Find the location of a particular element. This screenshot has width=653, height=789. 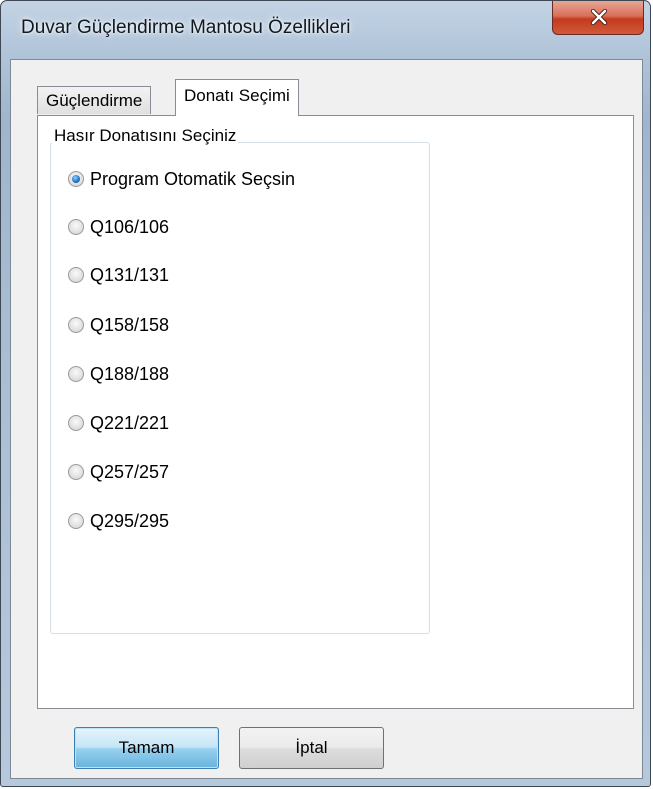

radio-label: Program Otomatik Seçsin is located at coordinates (193, 178).